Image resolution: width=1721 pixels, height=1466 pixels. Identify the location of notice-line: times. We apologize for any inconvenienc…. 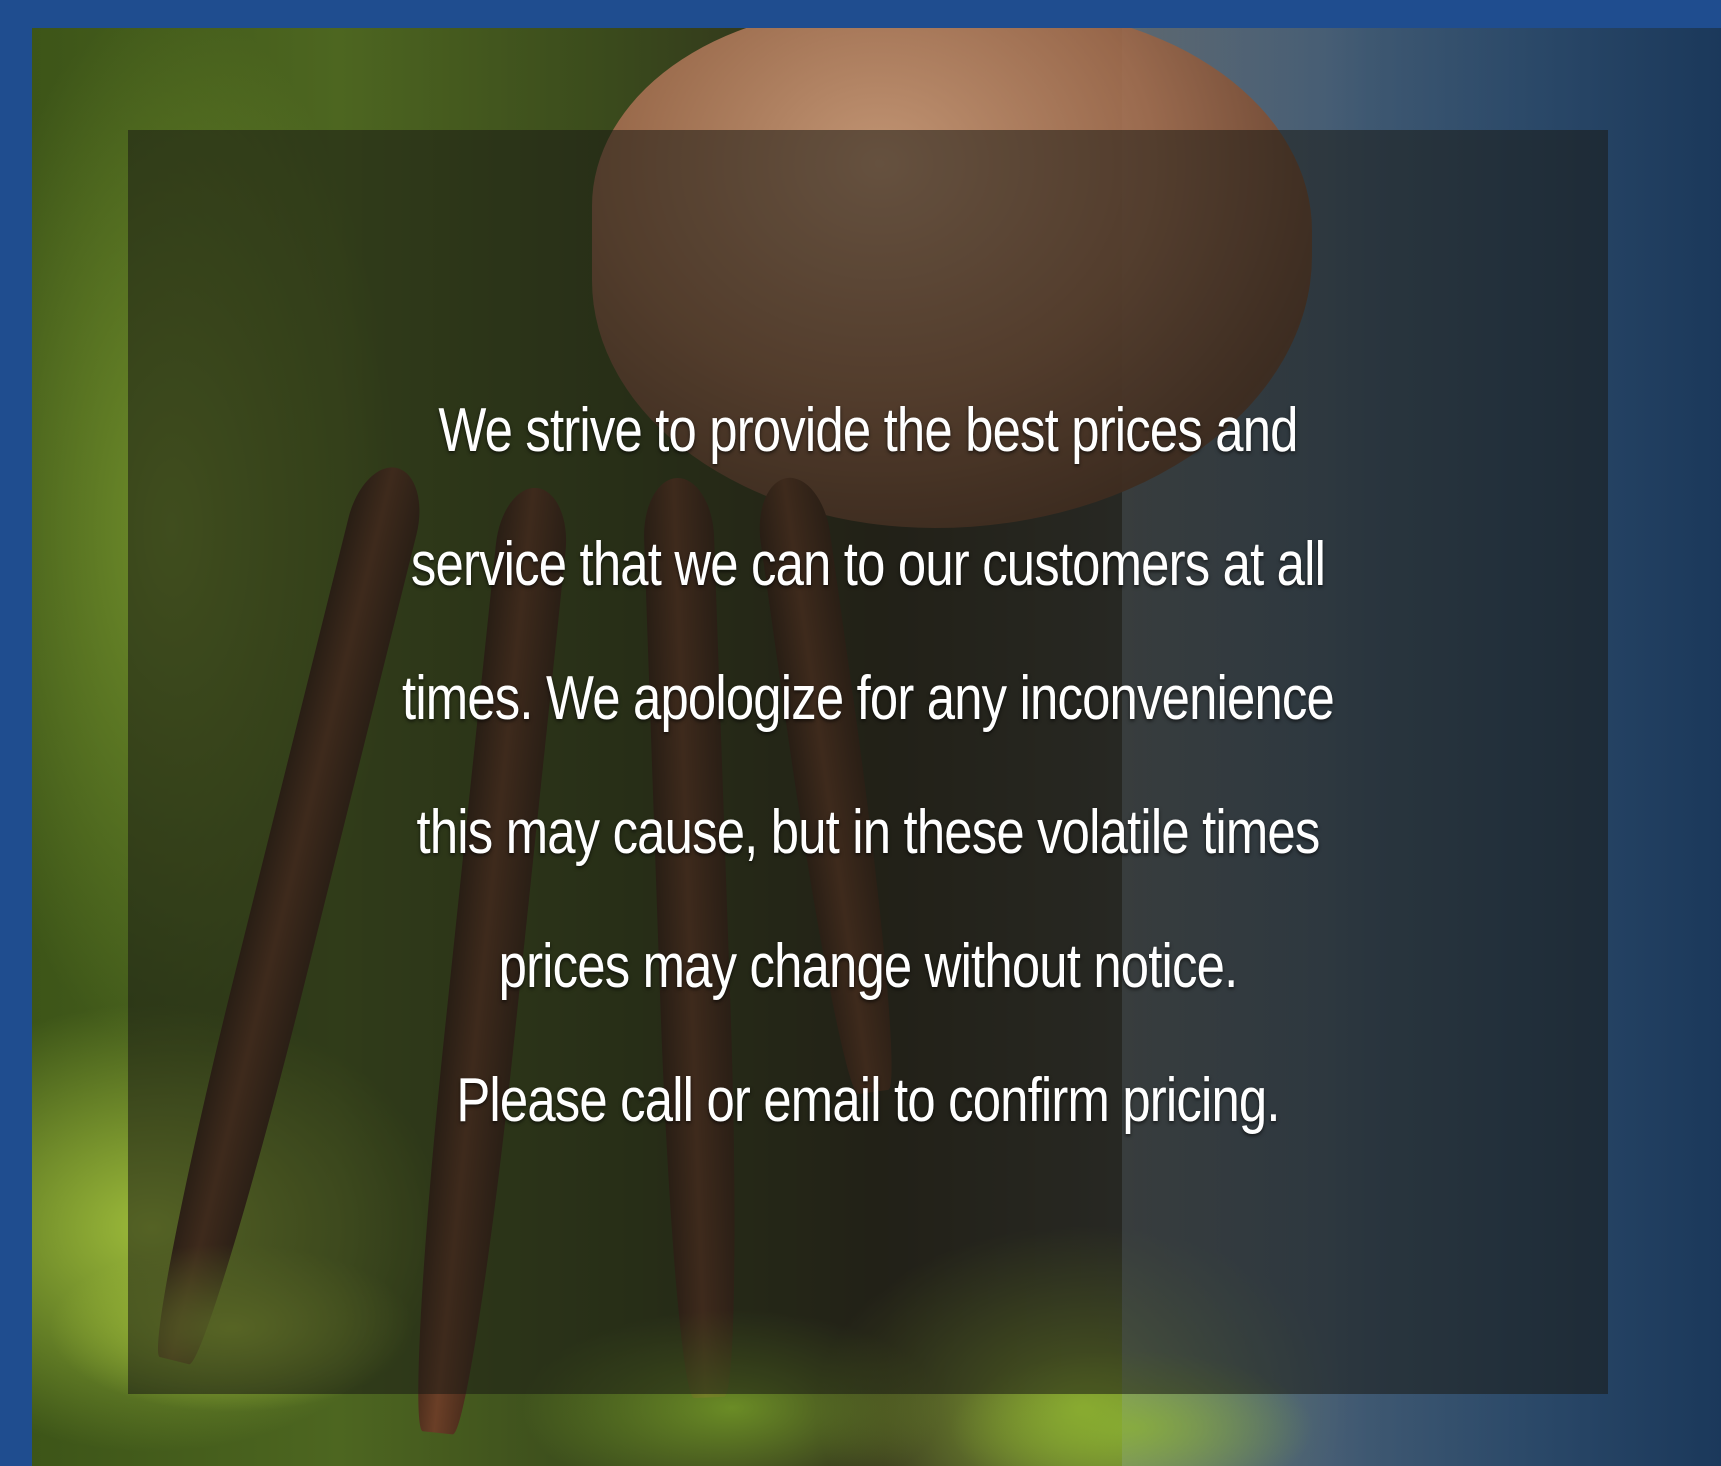
(868, 698).